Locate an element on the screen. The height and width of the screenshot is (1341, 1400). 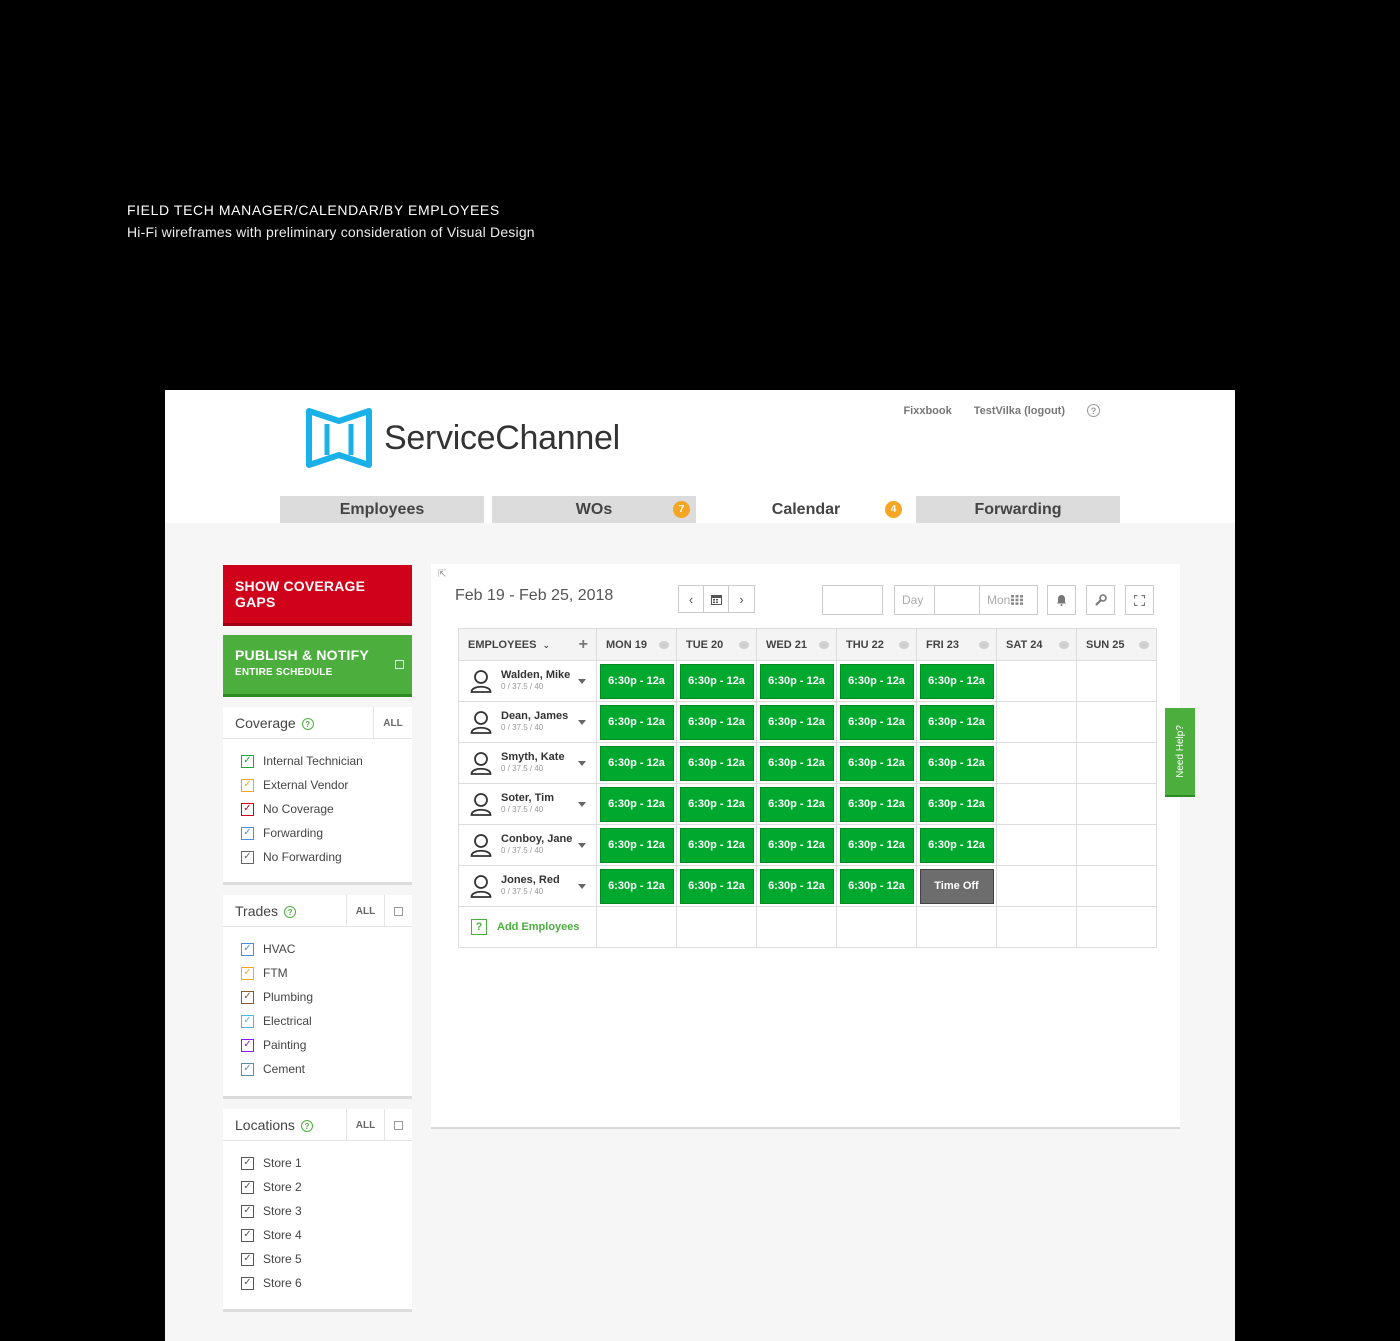
day-cell: Time Off is located at coordinates (956, 886).